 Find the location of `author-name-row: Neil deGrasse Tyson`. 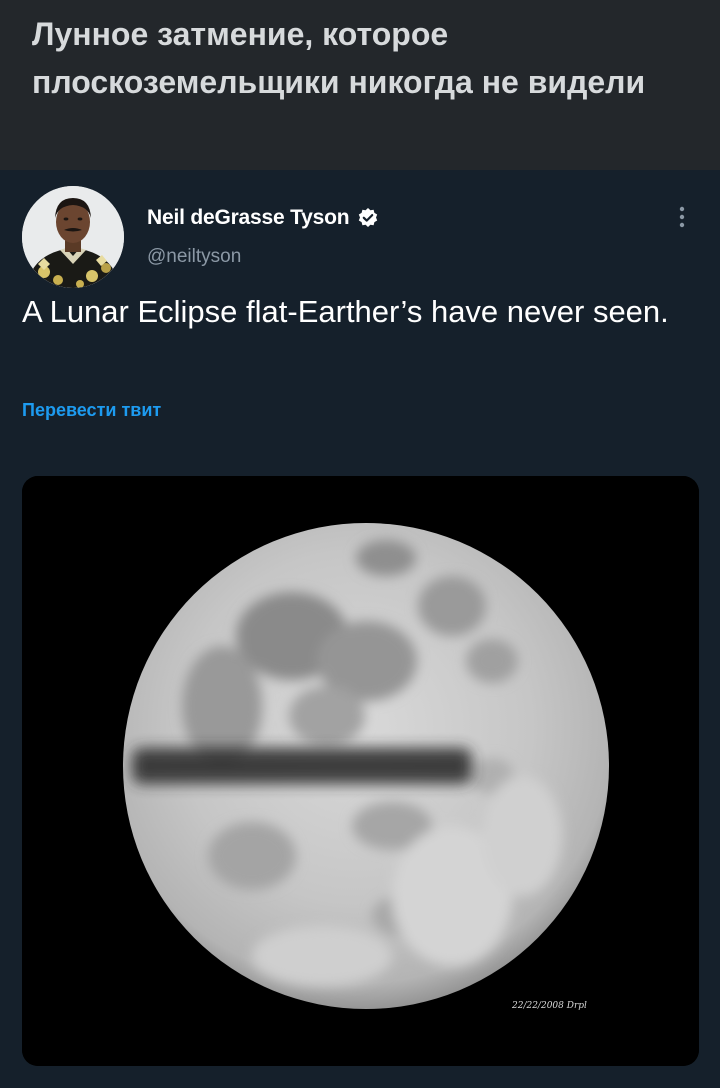

author-name-row: Neil deGrasse Tyson is located at coordinates (263, 218).